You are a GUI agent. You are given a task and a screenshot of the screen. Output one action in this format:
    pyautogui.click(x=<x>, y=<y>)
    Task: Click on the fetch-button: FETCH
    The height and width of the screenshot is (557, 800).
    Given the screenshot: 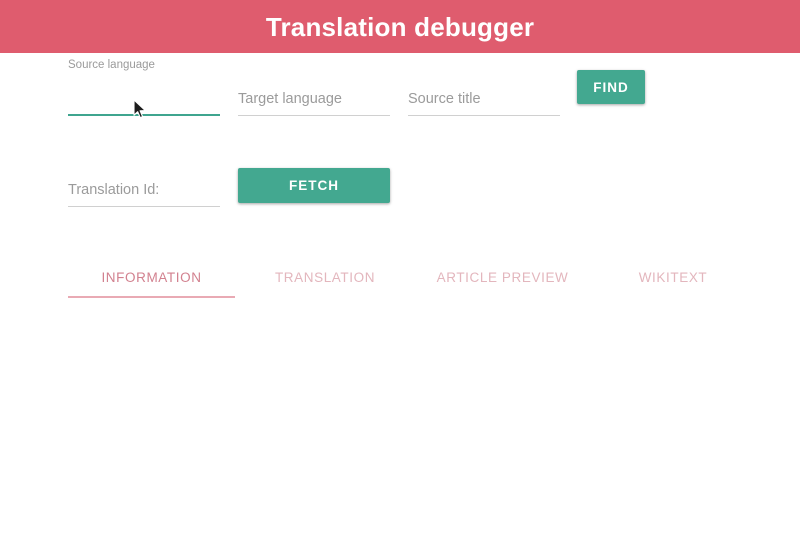 What is the action you would take?
    pyautogui.click(x=314, y=185)
    